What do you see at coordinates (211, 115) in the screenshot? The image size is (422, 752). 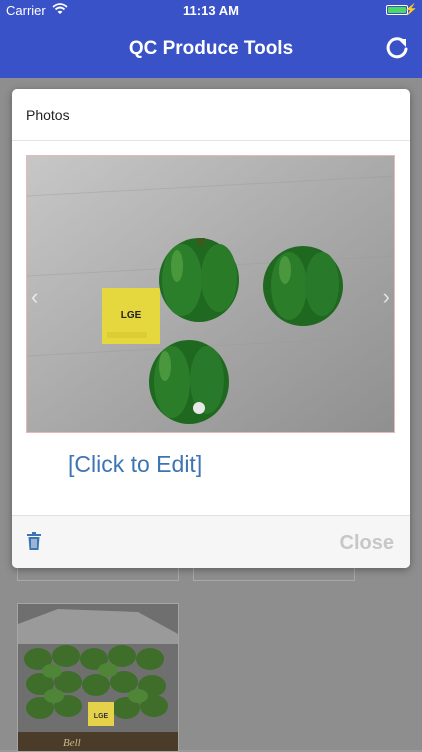 I see `modal-header: Photos` at bounding box center [211, 115].